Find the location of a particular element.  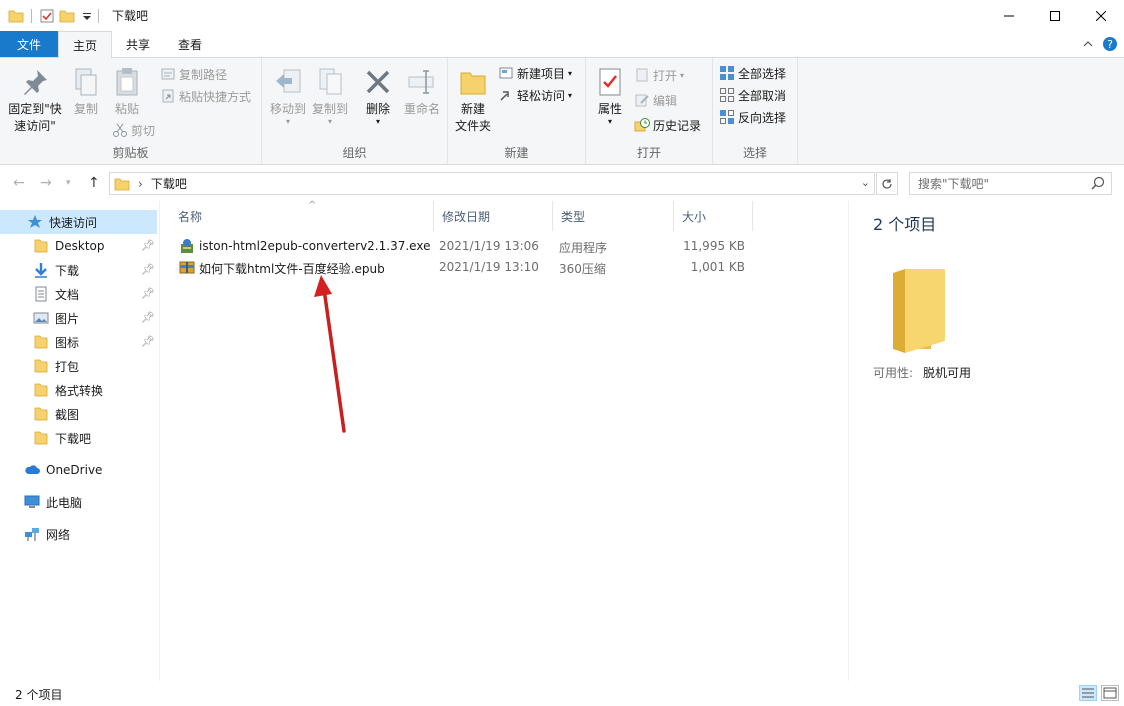

tab-home: 主页 is located at coordinates (85, 44).